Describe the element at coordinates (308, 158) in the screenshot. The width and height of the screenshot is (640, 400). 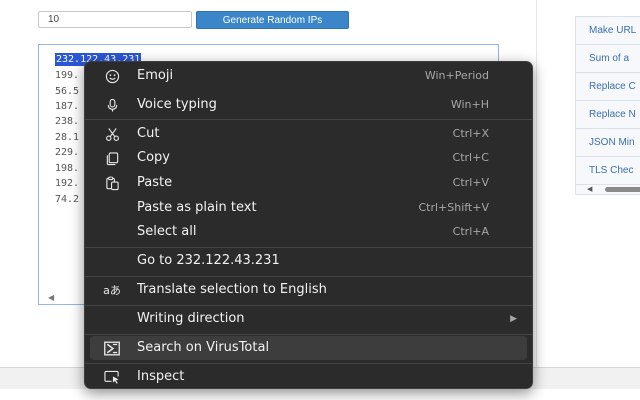
I see `menu-item-copy: Copy Ctrl+C` at that location.